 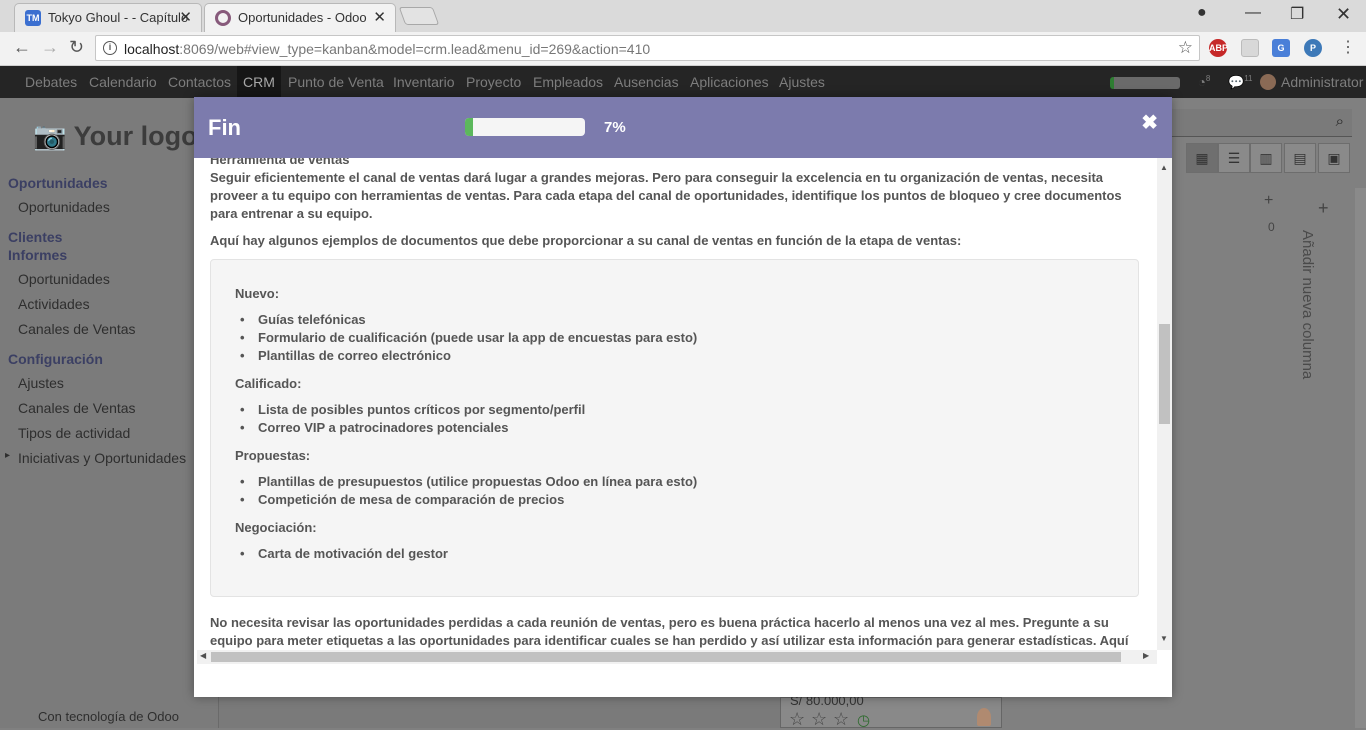 What do you see at coordinates (1145, 83) in the screenshot?
I see `planner-progress-bar` at bounding box center [1145, 83].